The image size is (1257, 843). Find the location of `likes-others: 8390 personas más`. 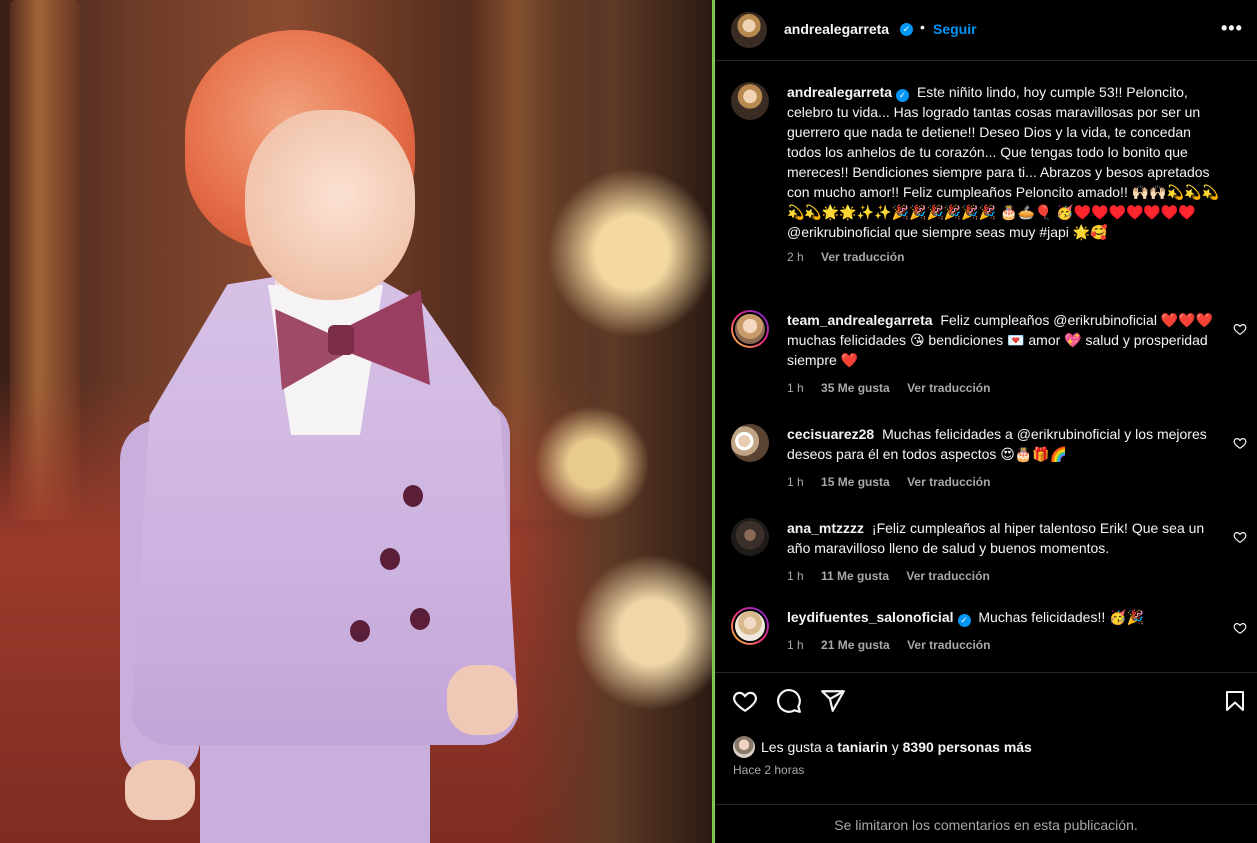

likes-others: 8390 personas más is located at coordinates (967, 747).